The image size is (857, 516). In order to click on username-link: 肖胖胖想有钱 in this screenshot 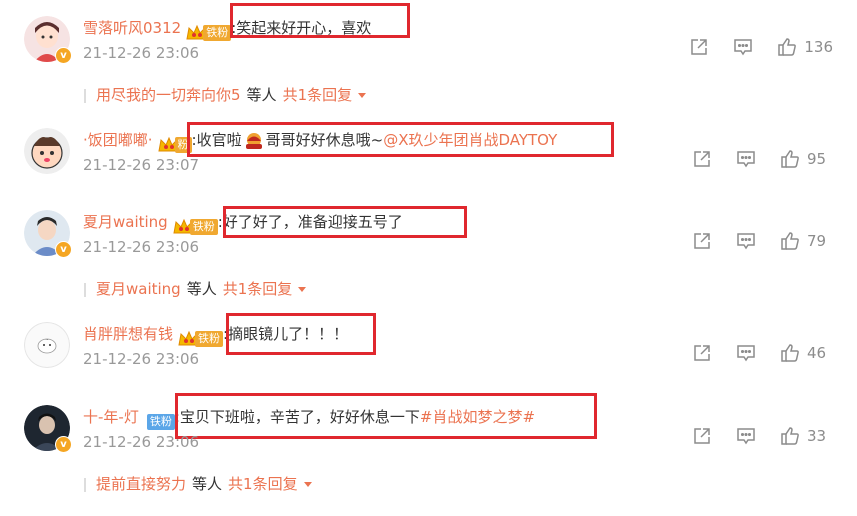, I will do `click(128, 334)`.